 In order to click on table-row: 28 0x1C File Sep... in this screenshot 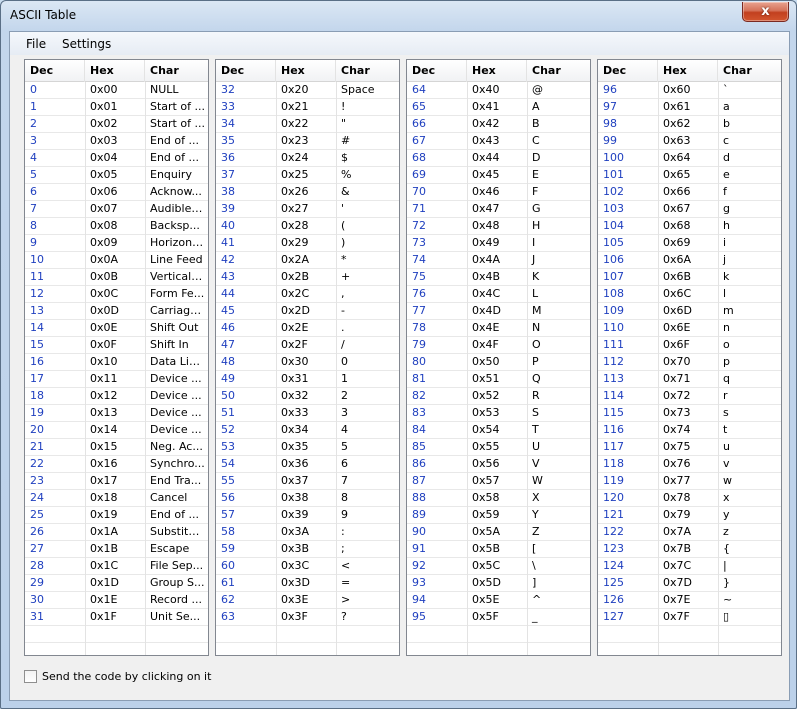, I will do `click(116, 566)`.